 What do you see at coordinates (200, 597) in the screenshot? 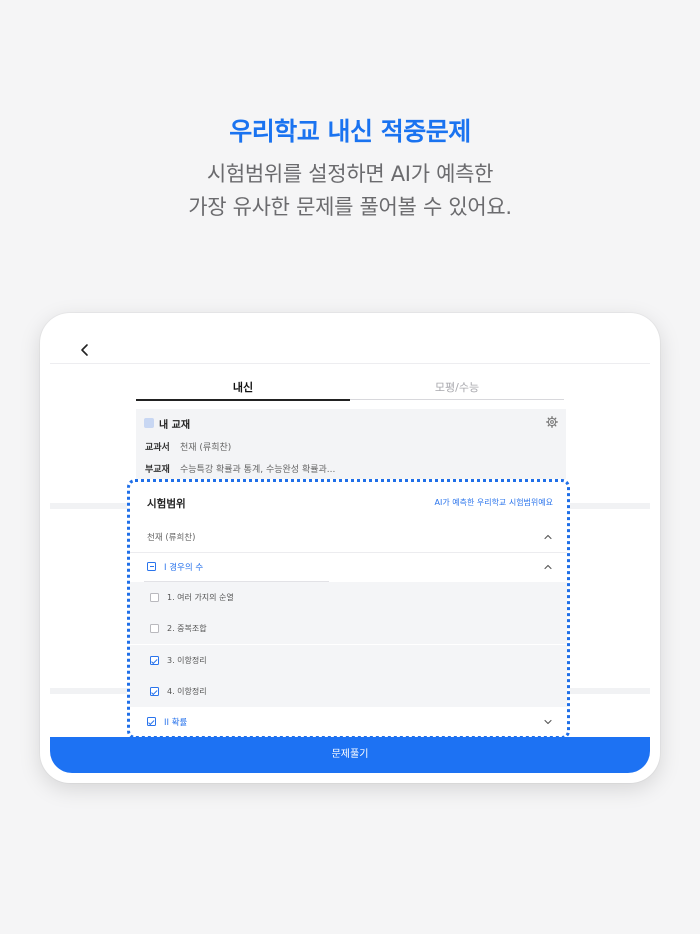
I see `lesson-label: 1. 여러 가지의 순열` at bounding box center [200, 597].